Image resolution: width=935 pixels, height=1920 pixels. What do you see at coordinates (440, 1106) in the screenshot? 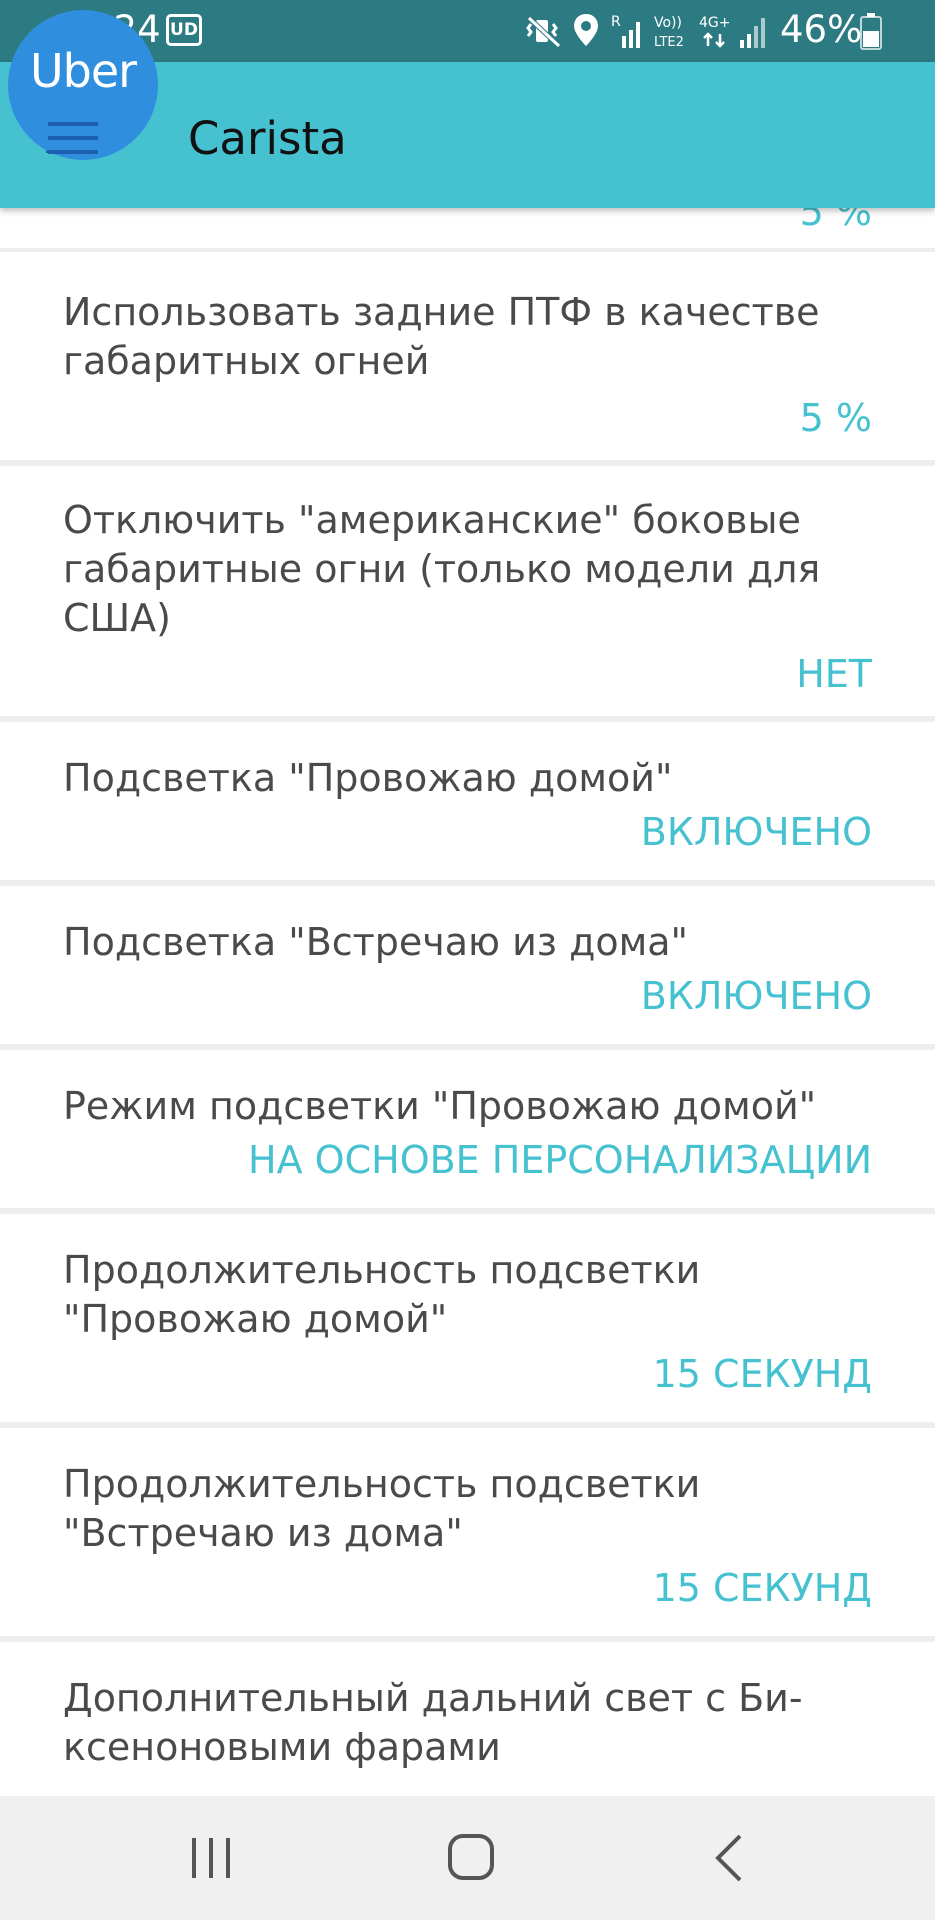
I see `setting-title: Режим подсветки "Провожаю домой"` at bounding box center [440, 1106].